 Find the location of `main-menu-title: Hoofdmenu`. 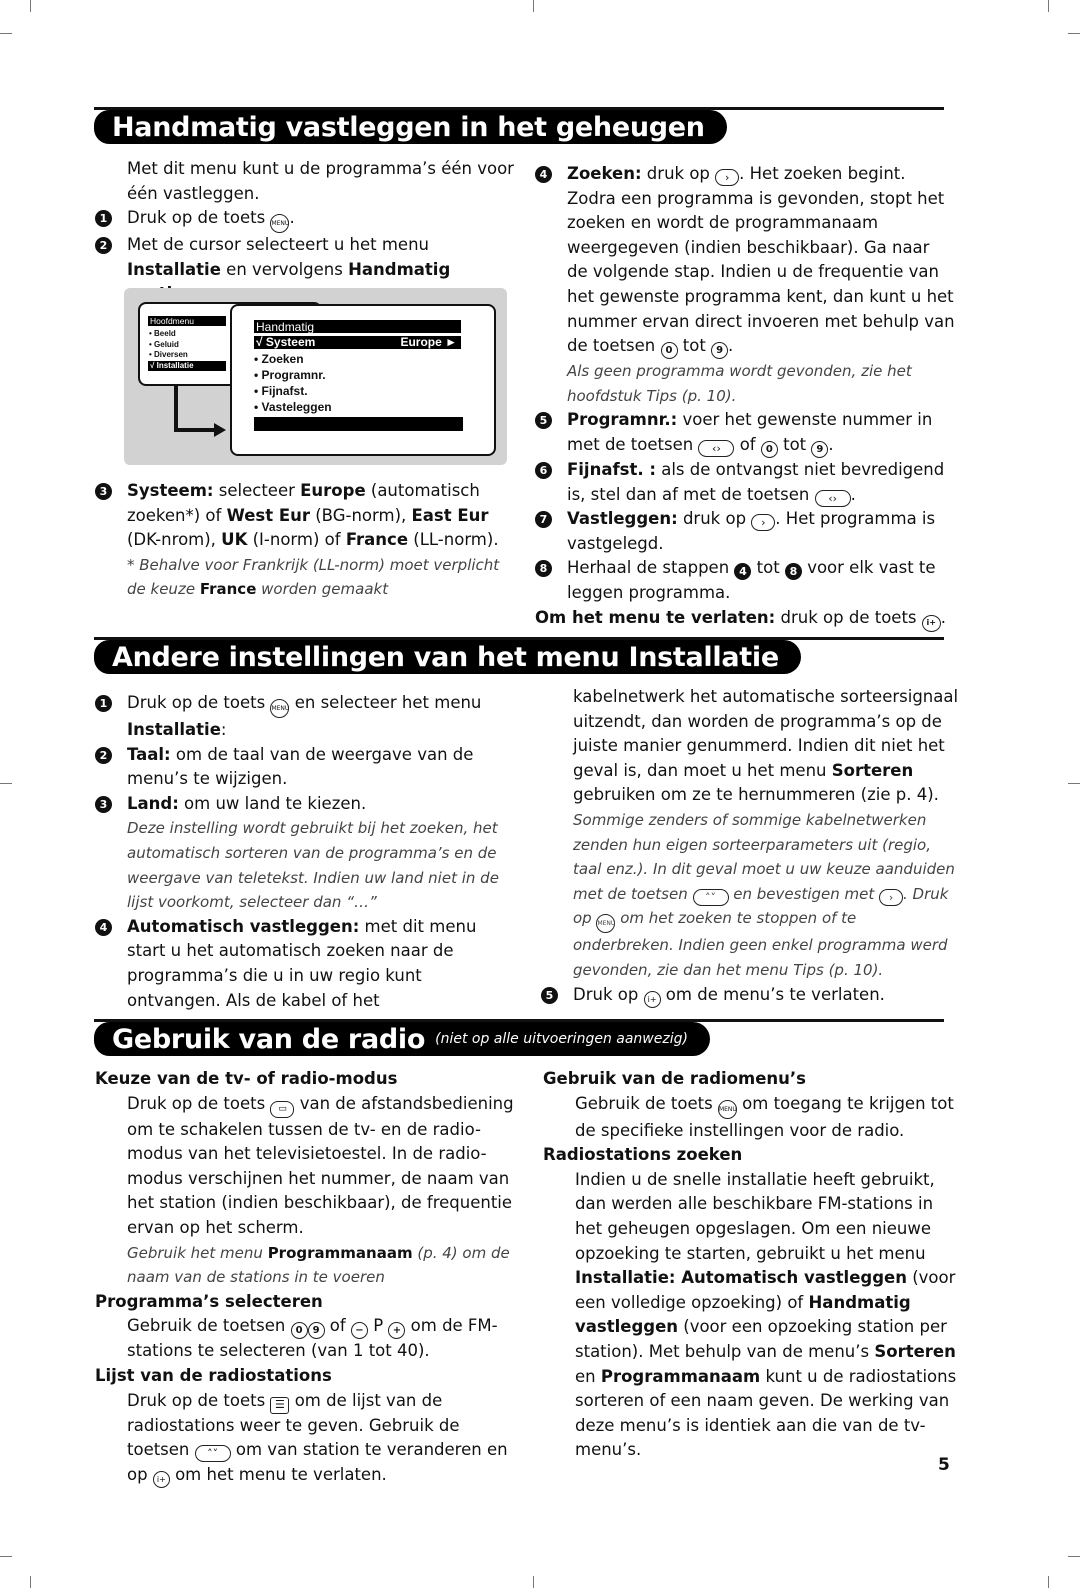

main-menu-title: Hoofdmenu is located at coordinates (187, 321).